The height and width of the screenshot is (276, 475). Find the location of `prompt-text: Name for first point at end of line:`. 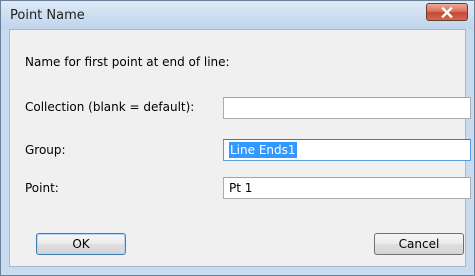

prompt-text: Name for first point at end of line: is located at coordinates (127, 62).